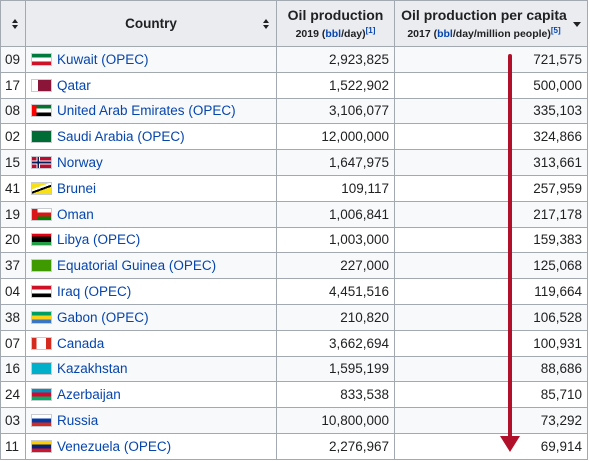  Describe the element at coordinates (89, 394) in the screenshot. I see `country-link: Azerbaijan` at that location.